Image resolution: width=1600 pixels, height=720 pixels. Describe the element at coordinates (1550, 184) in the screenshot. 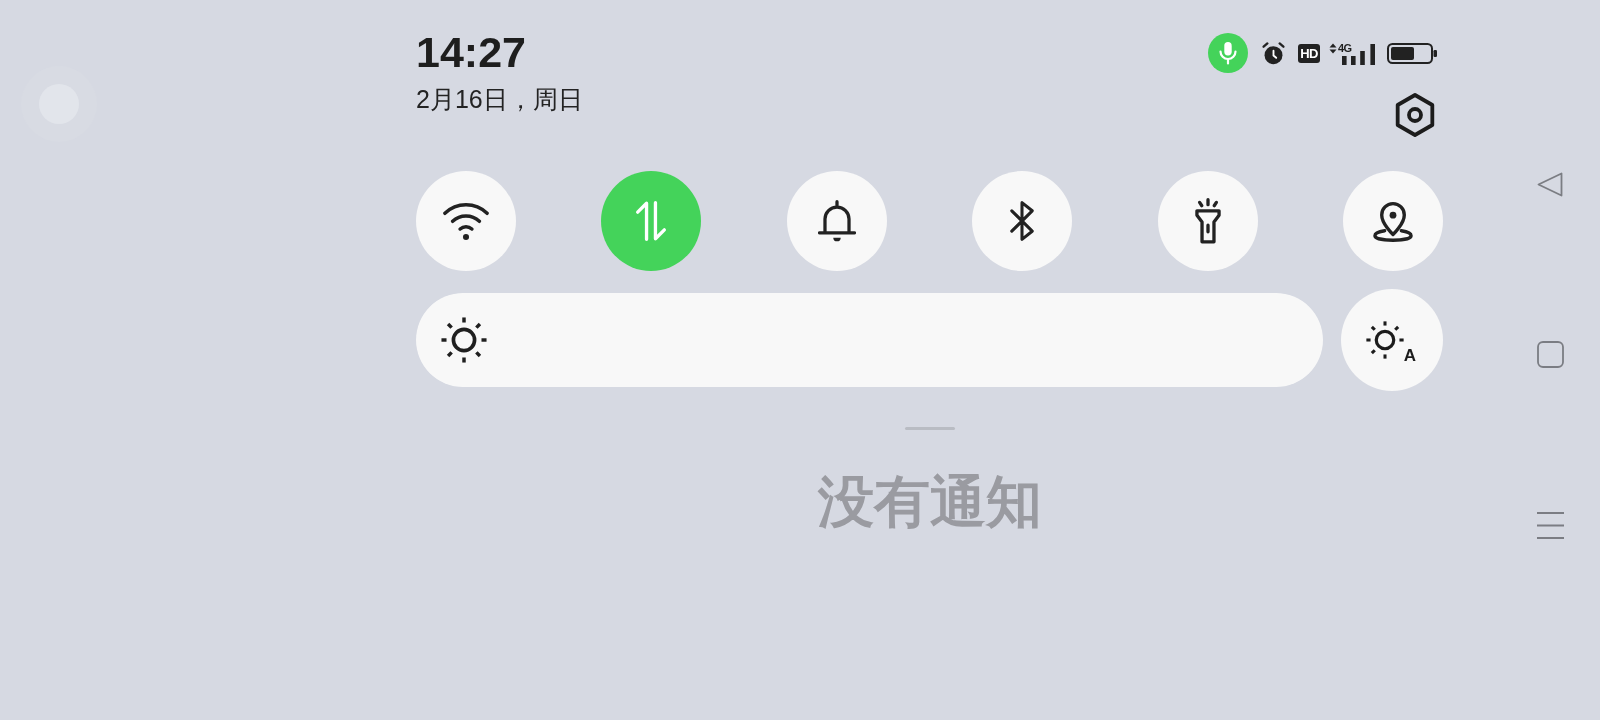

I see `back-icon` at that location.